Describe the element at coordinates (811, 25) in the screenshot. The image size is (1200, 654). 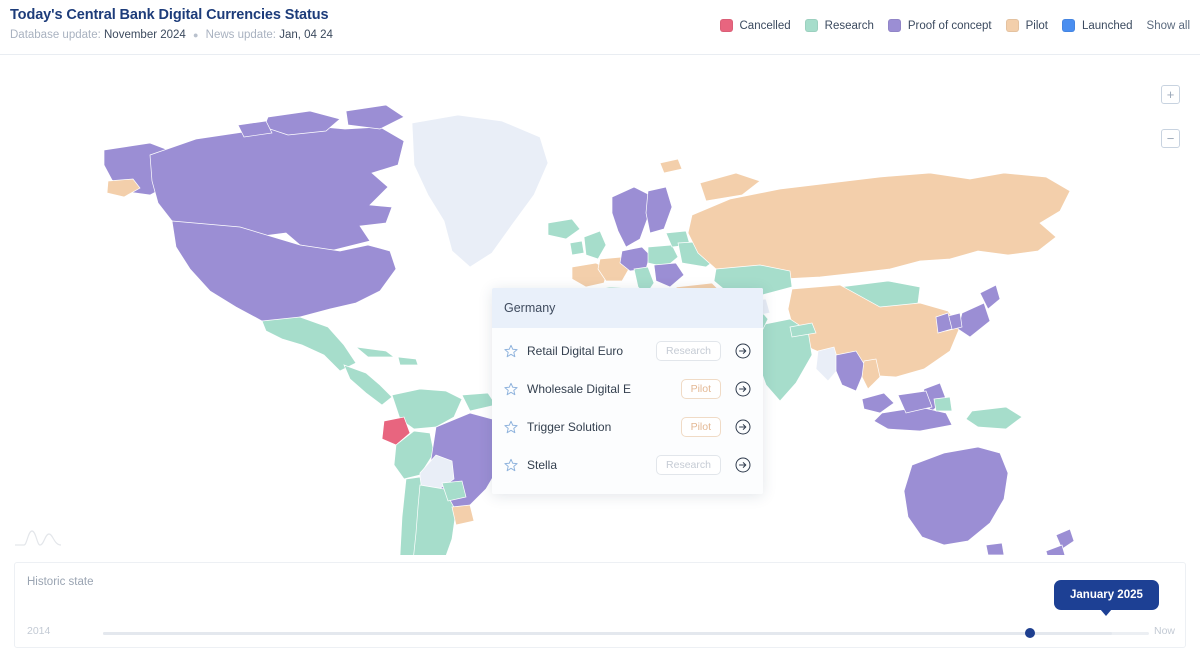
I see `legend-swatch-research` at that location.